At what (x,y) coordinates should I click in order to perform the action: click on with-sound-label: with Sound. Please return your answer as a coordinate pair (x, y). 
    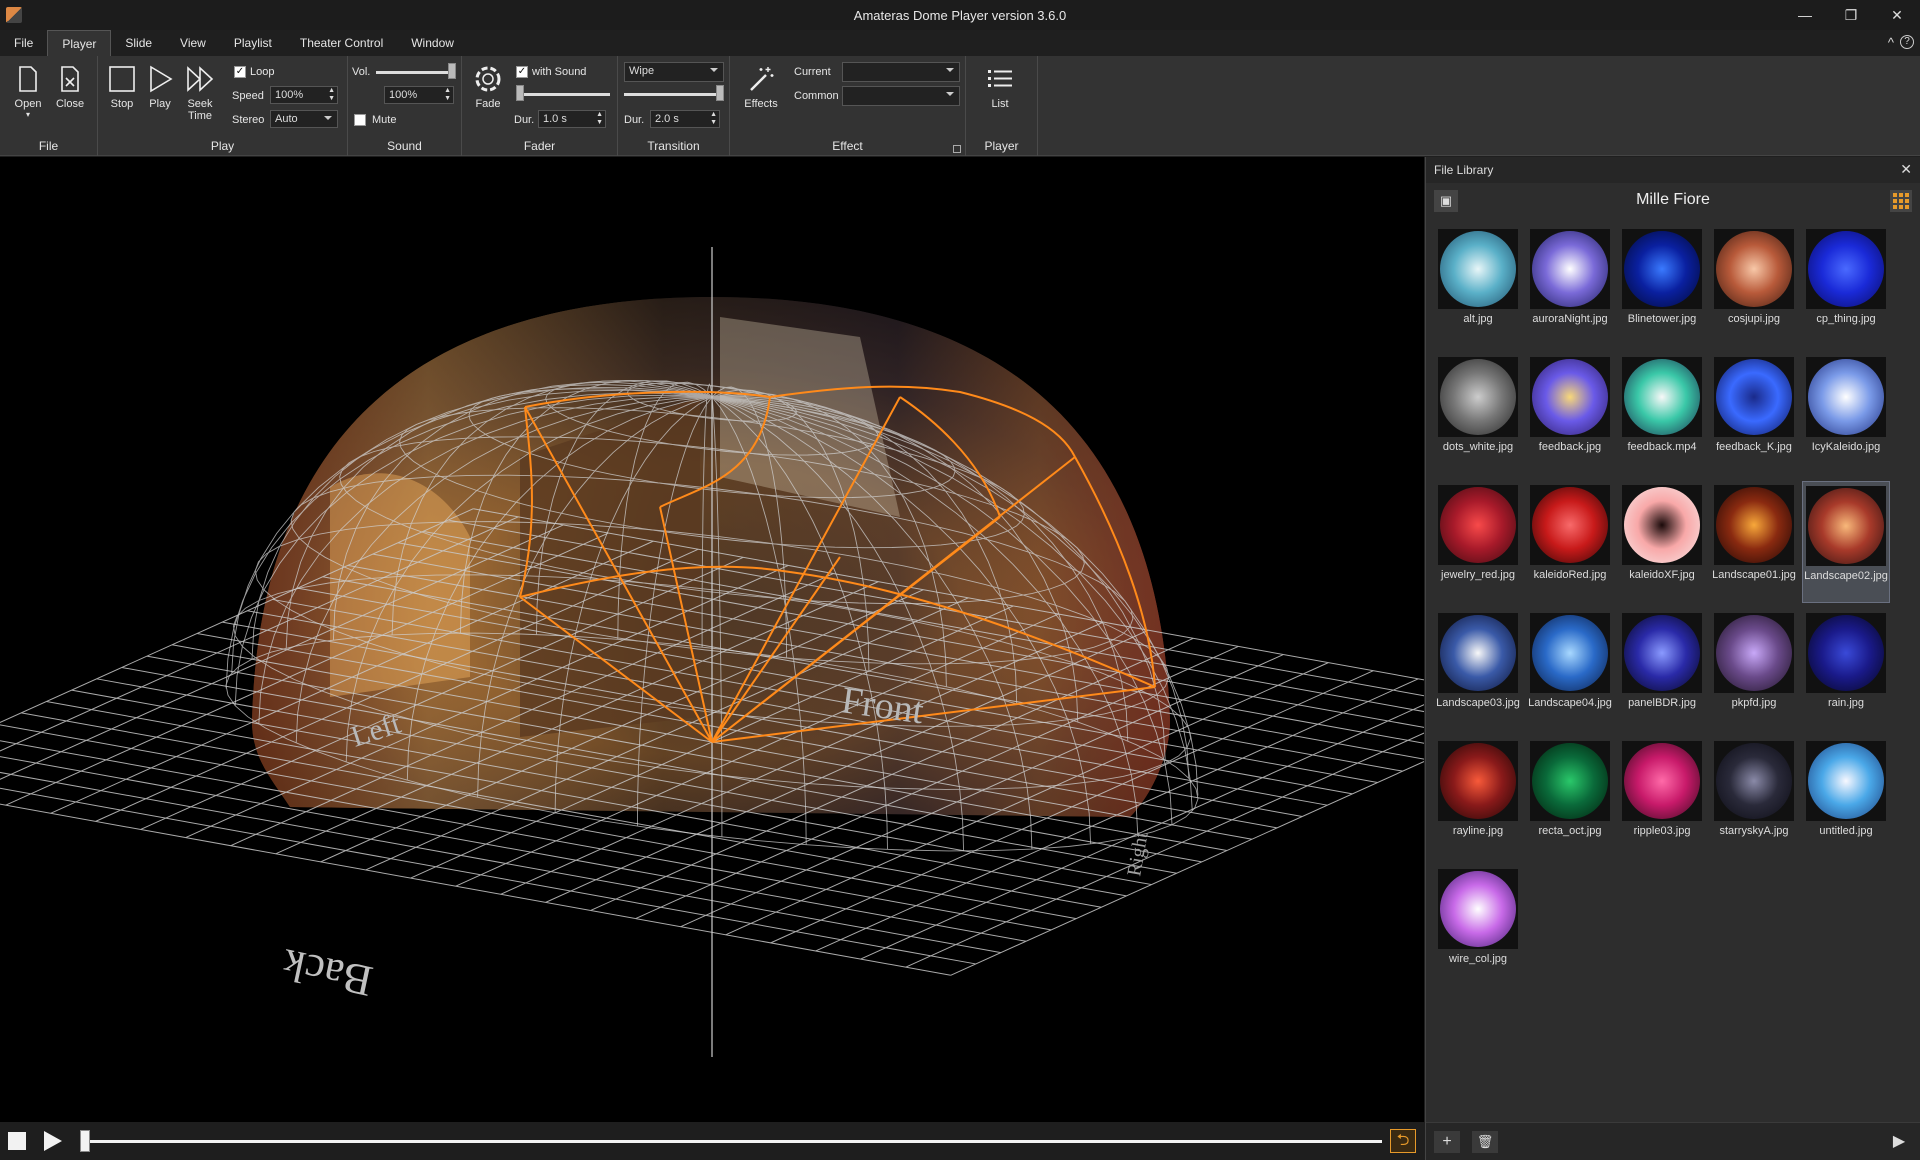
    Looking at the image, I should click on (559, 72).